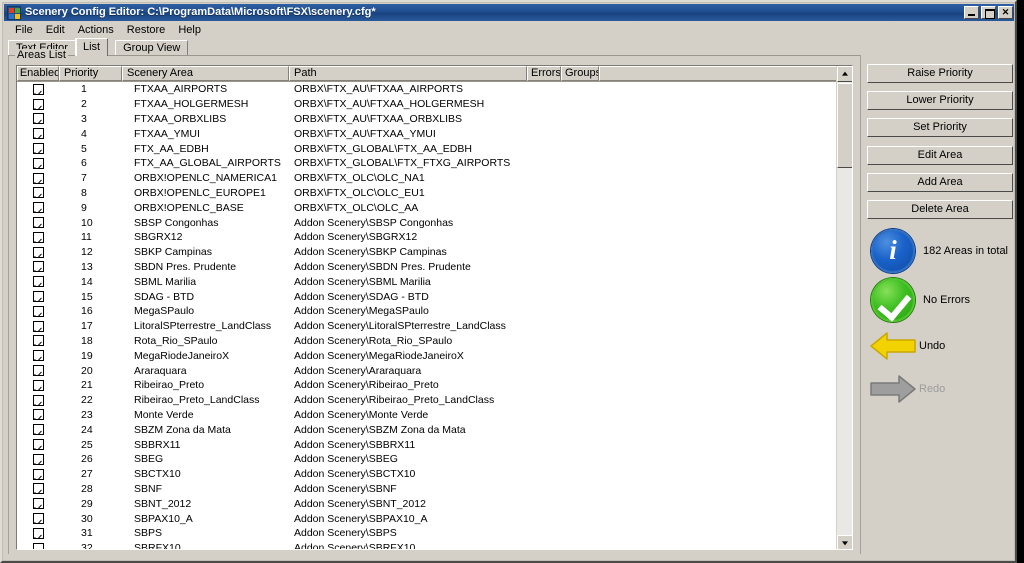  Describe the element at coordinates (91, 47) in the screenshot. I see `tab-list: List` at that location.